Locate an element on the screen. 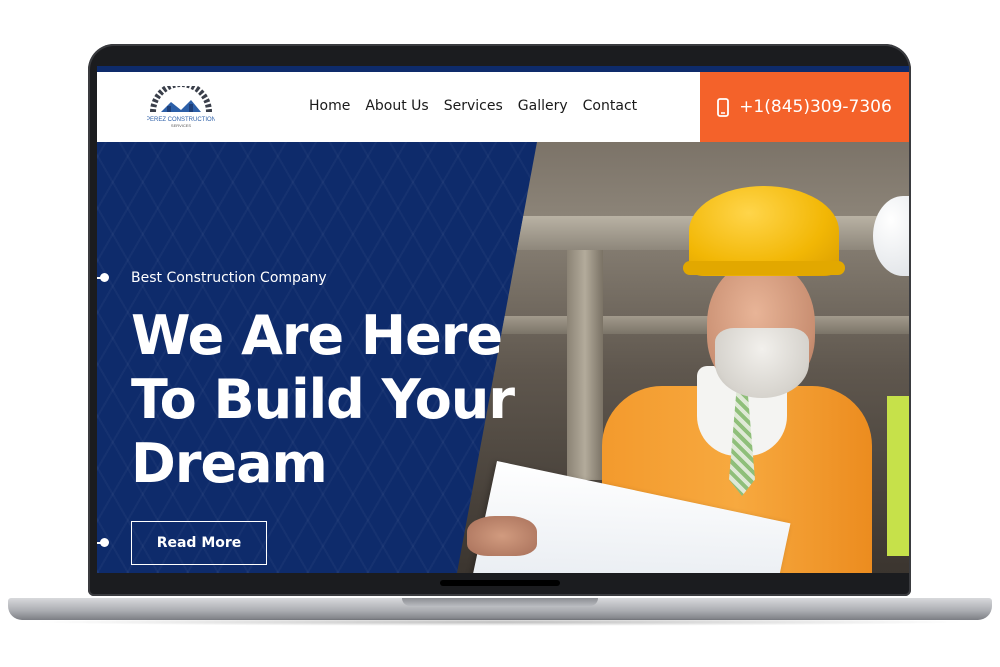 Image resolution: width=1000 pixels, height=667 pixels. mobile-phone-icon is located at coordinates (723, 107).